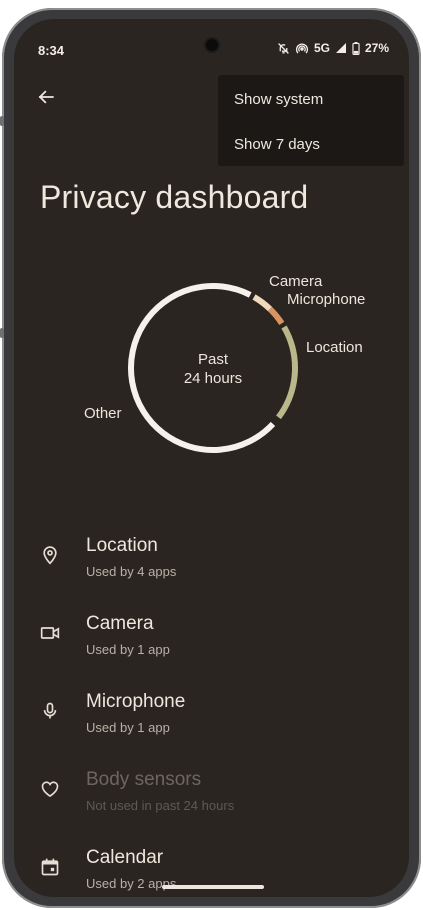 The height and width of the screenshot is (910, 423). Describe the element at coordinates (211, 644) in the screenshot. I see `permission-item-camera: Camera Used by 1 app` at that location.